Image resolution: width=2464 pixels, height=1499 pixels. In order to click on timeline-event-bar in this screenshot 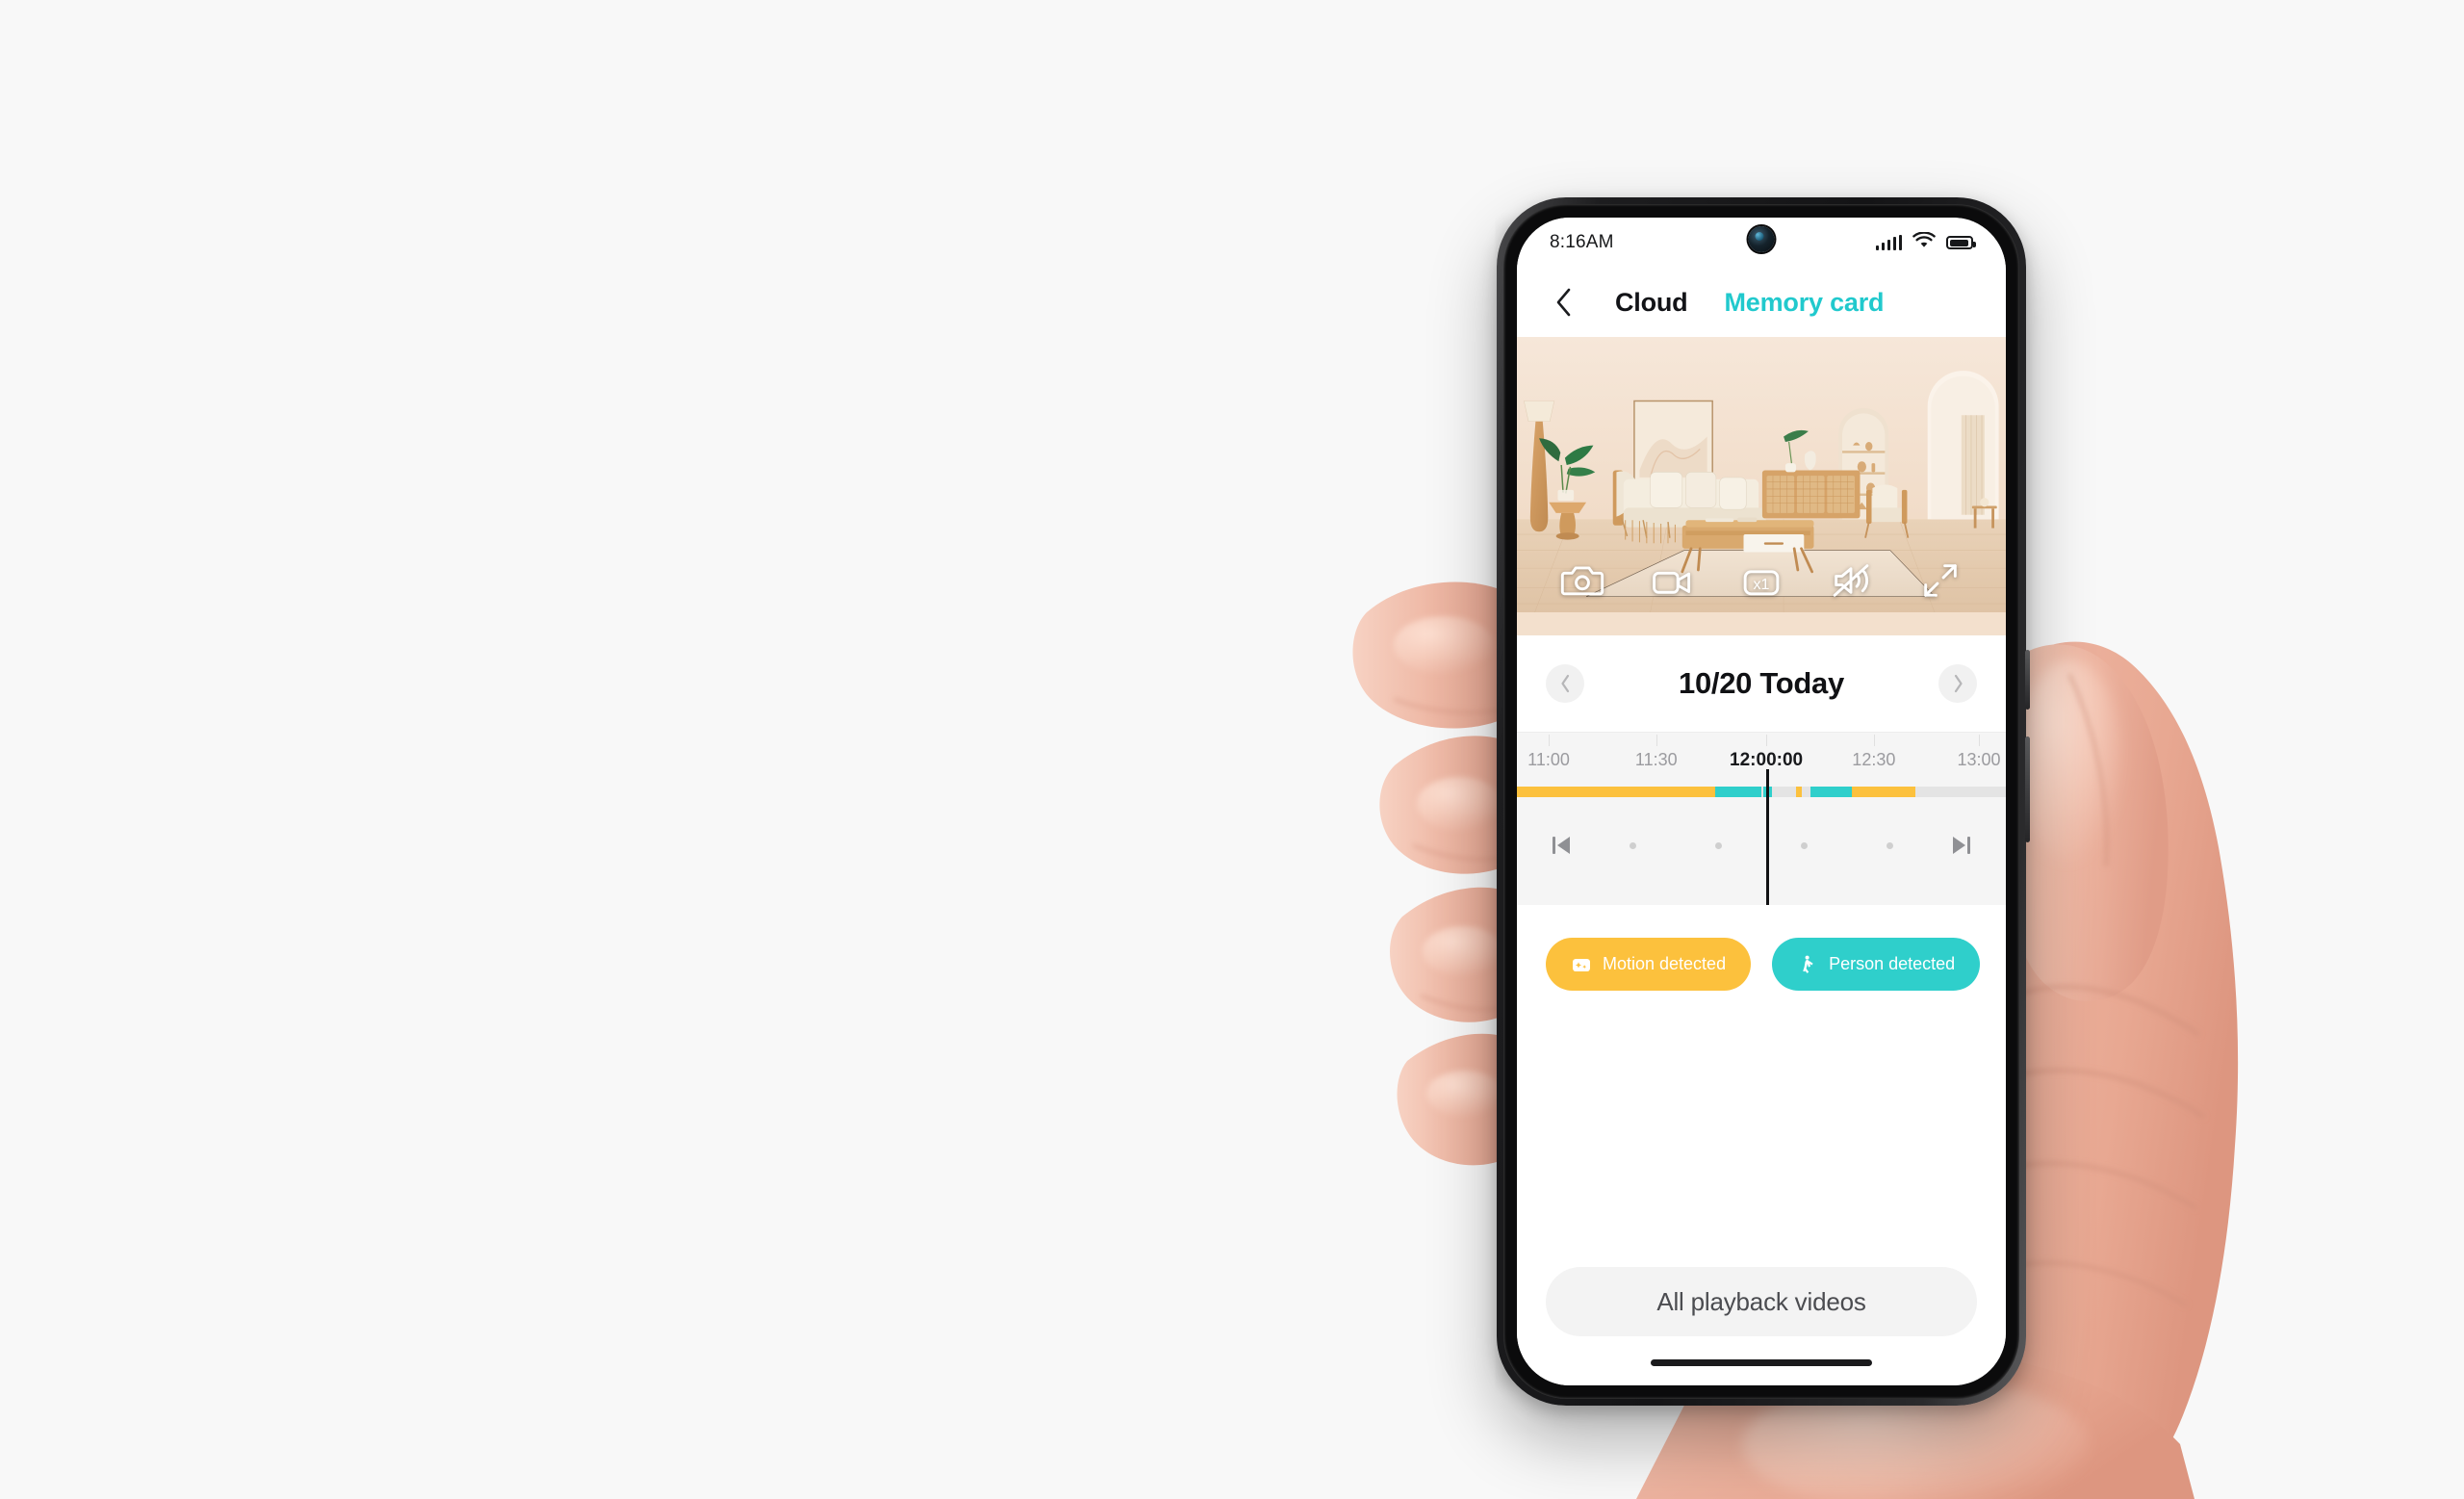, I will do `click(1761, 792)`.